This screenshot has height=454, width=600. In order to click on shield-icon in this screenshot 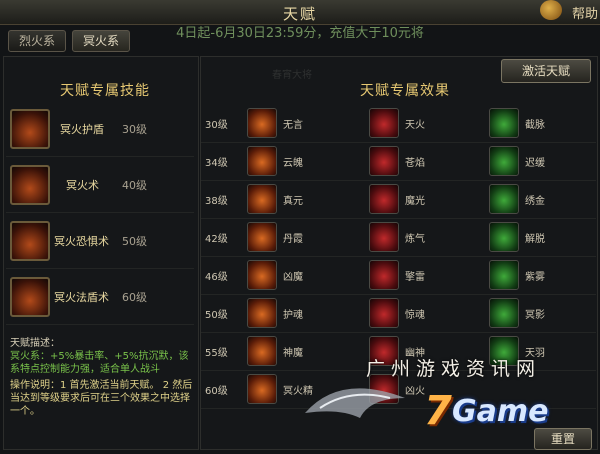, I will do `click(30, 129)`.